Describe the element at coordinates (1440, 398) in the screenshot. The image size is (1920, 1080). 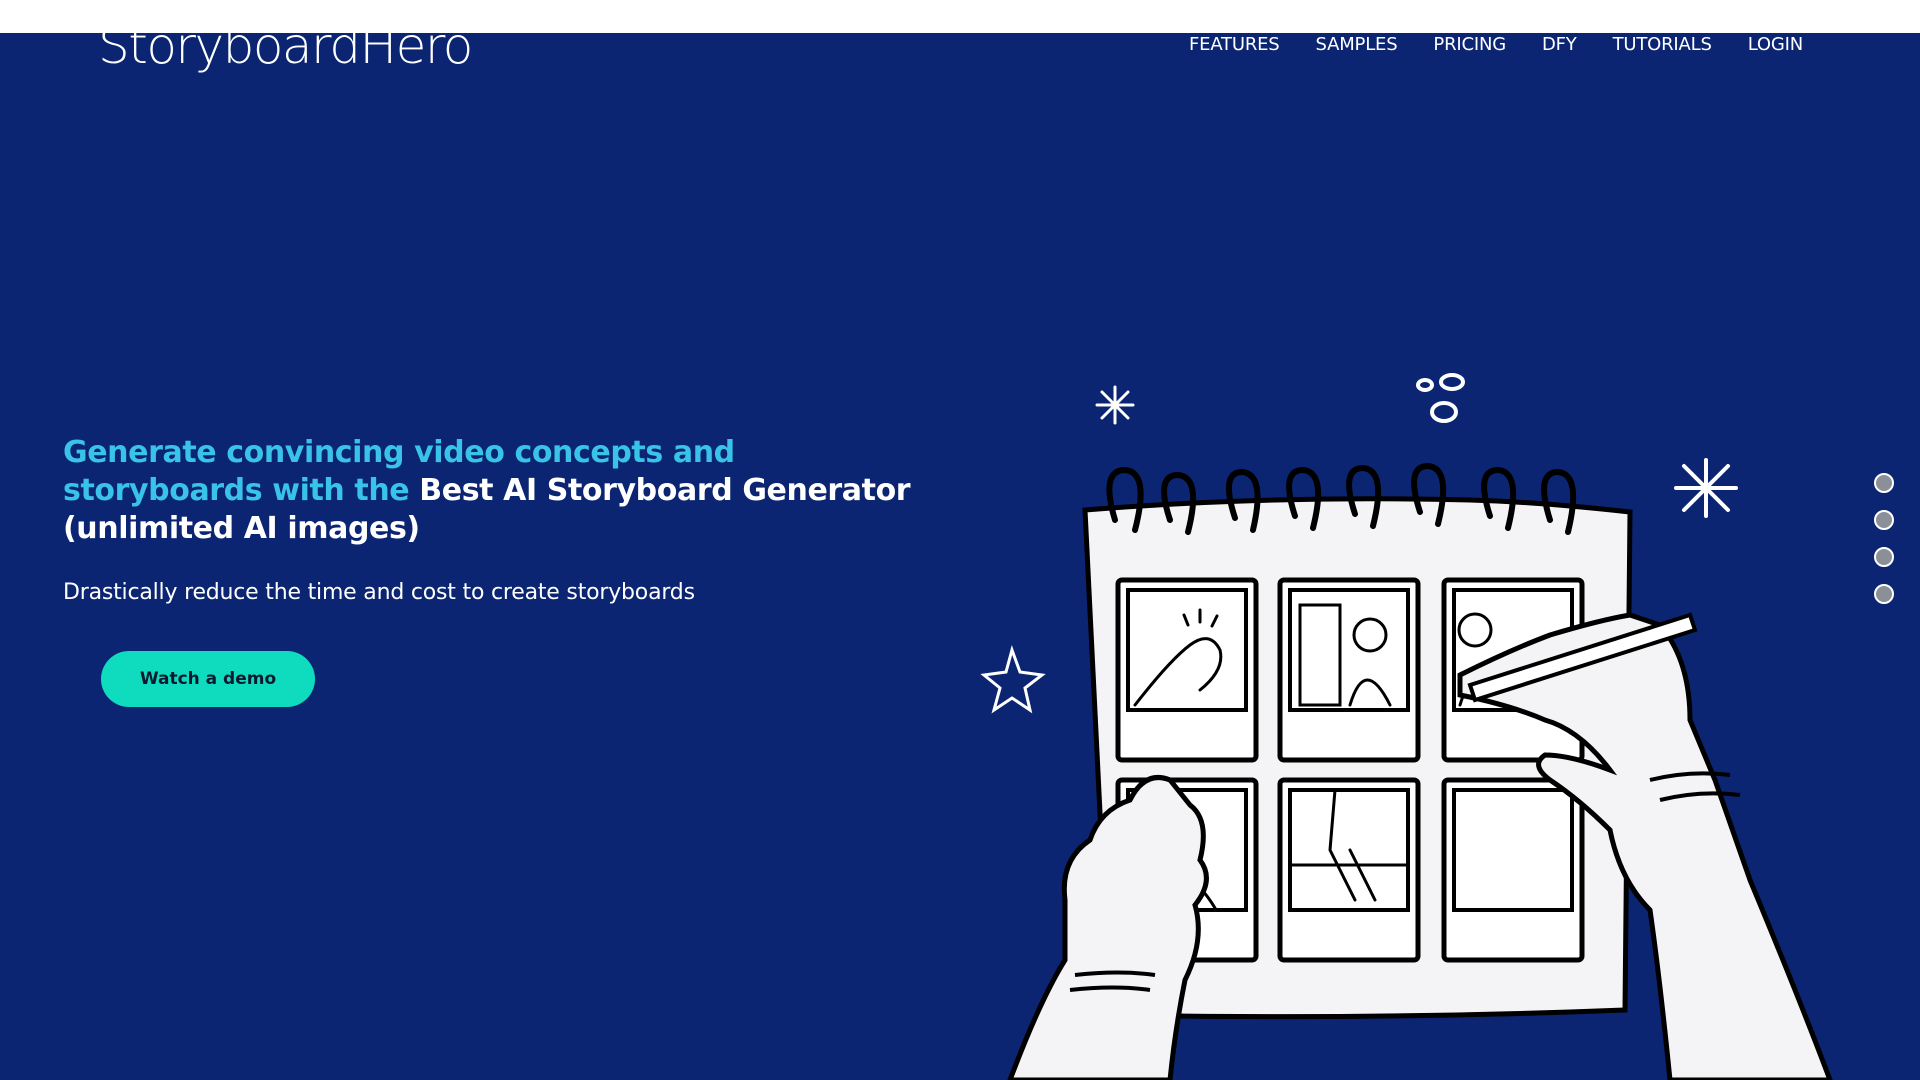
I see `pebbles-doodle` at that location.